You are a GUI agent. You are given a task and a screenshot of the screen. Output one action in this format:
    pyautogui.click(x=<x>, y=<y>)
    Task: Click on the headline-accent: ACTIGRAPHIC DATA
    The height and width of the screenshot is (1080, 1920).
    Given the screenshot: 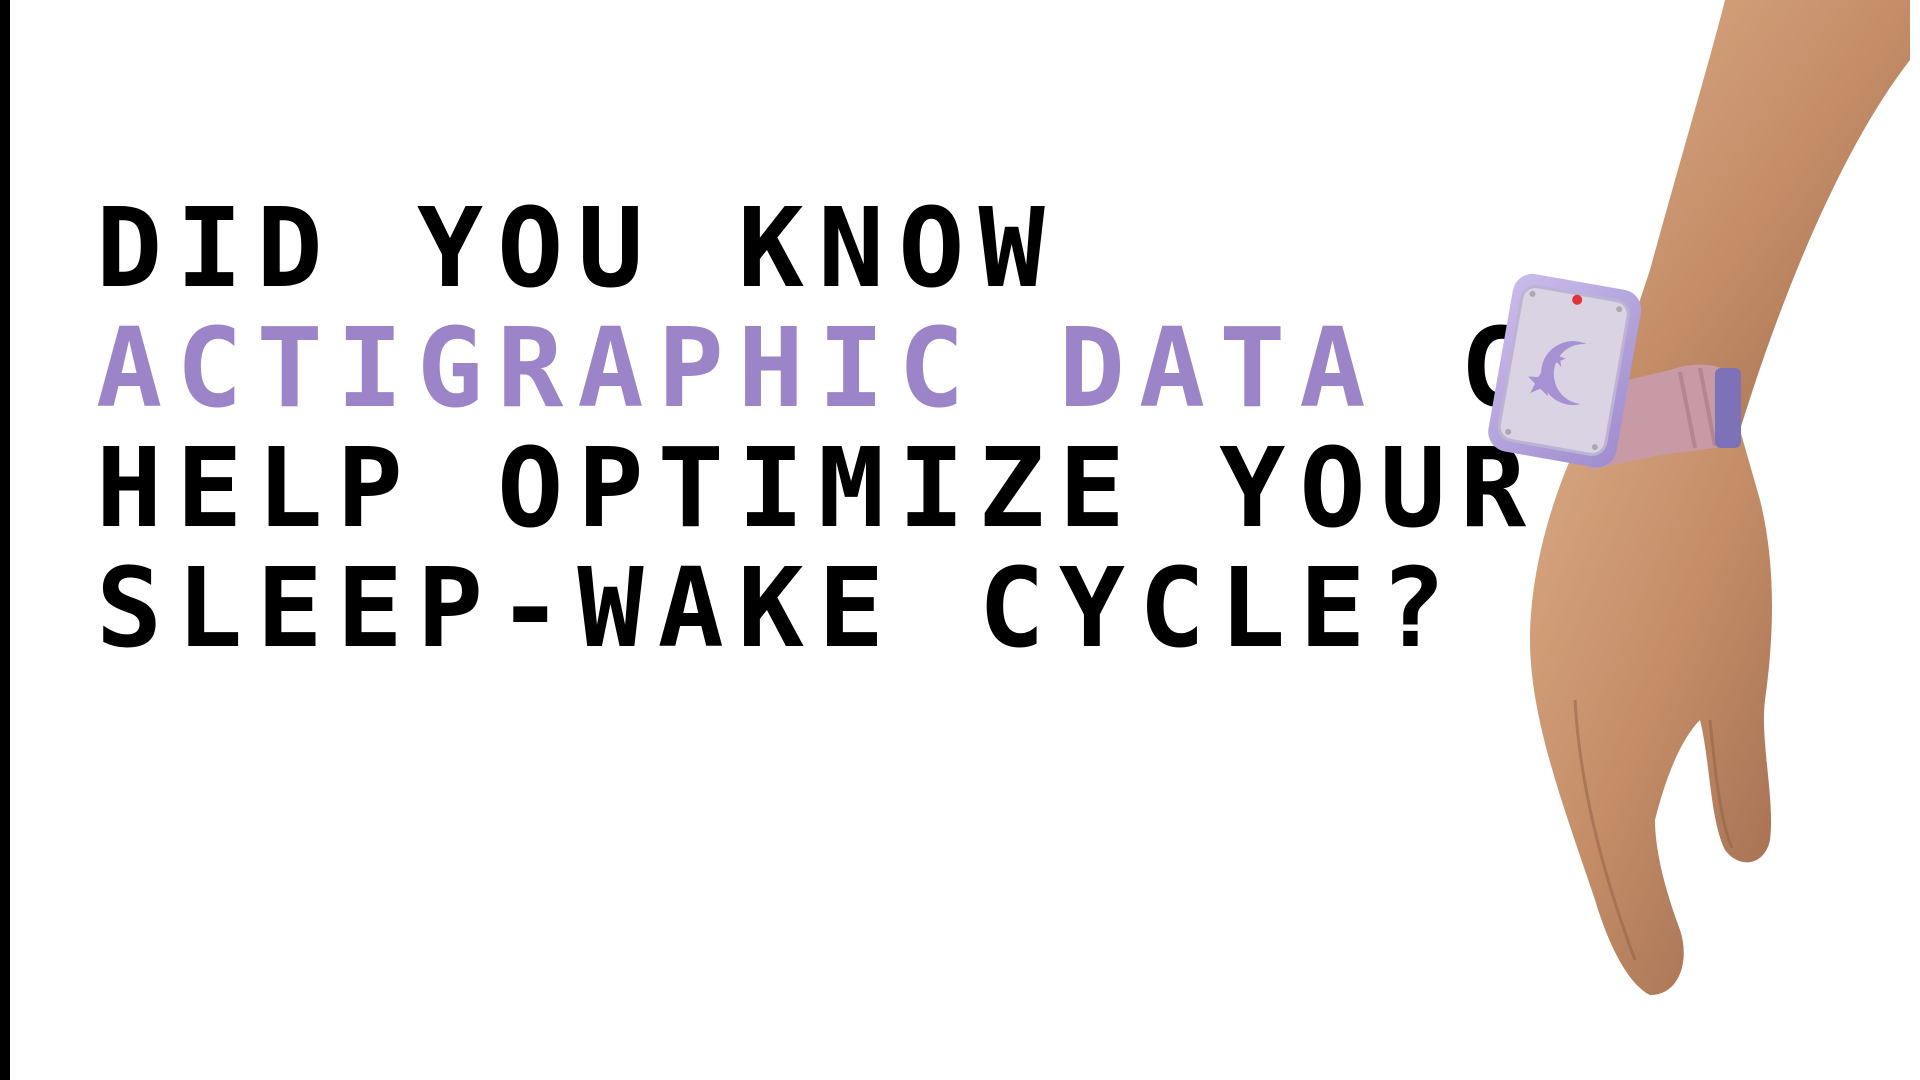 What is the action you would take?
    pyautogui.click(x=738, y=368)
    